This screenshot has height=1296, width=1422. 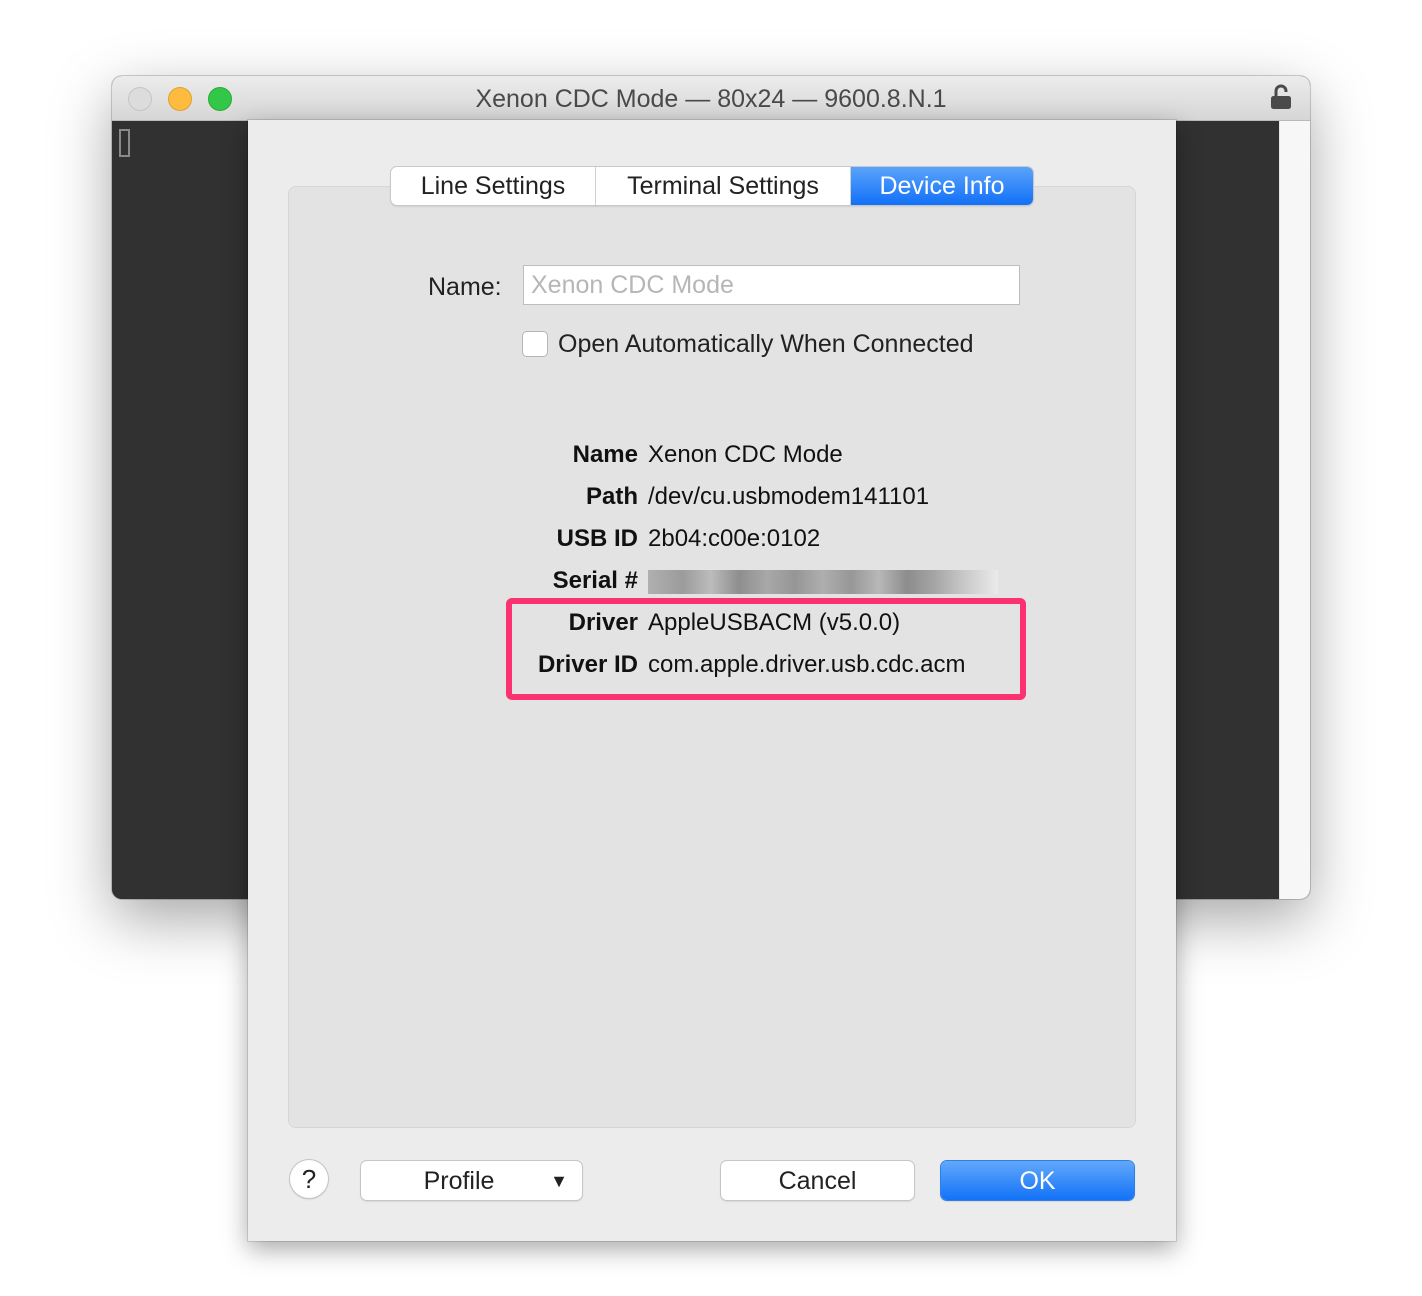 I want to click on tab-terminal-settings: Terminal Settings, so click(x=723, y=186).